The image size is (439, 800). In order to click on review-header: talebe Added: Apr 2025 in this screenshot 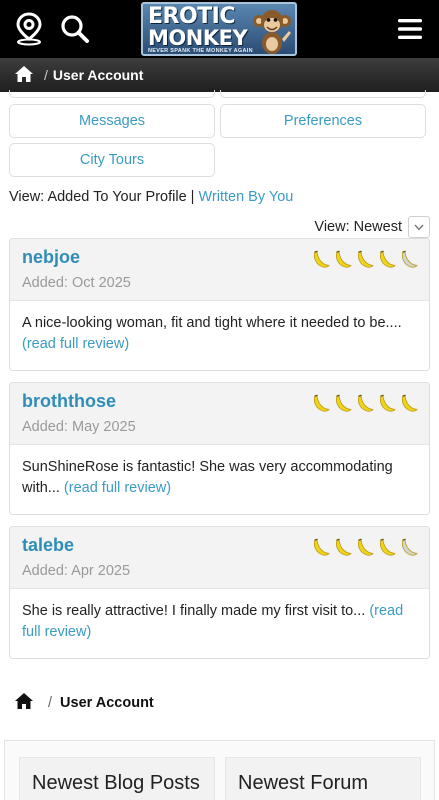, I will do `click(219, 558)`.